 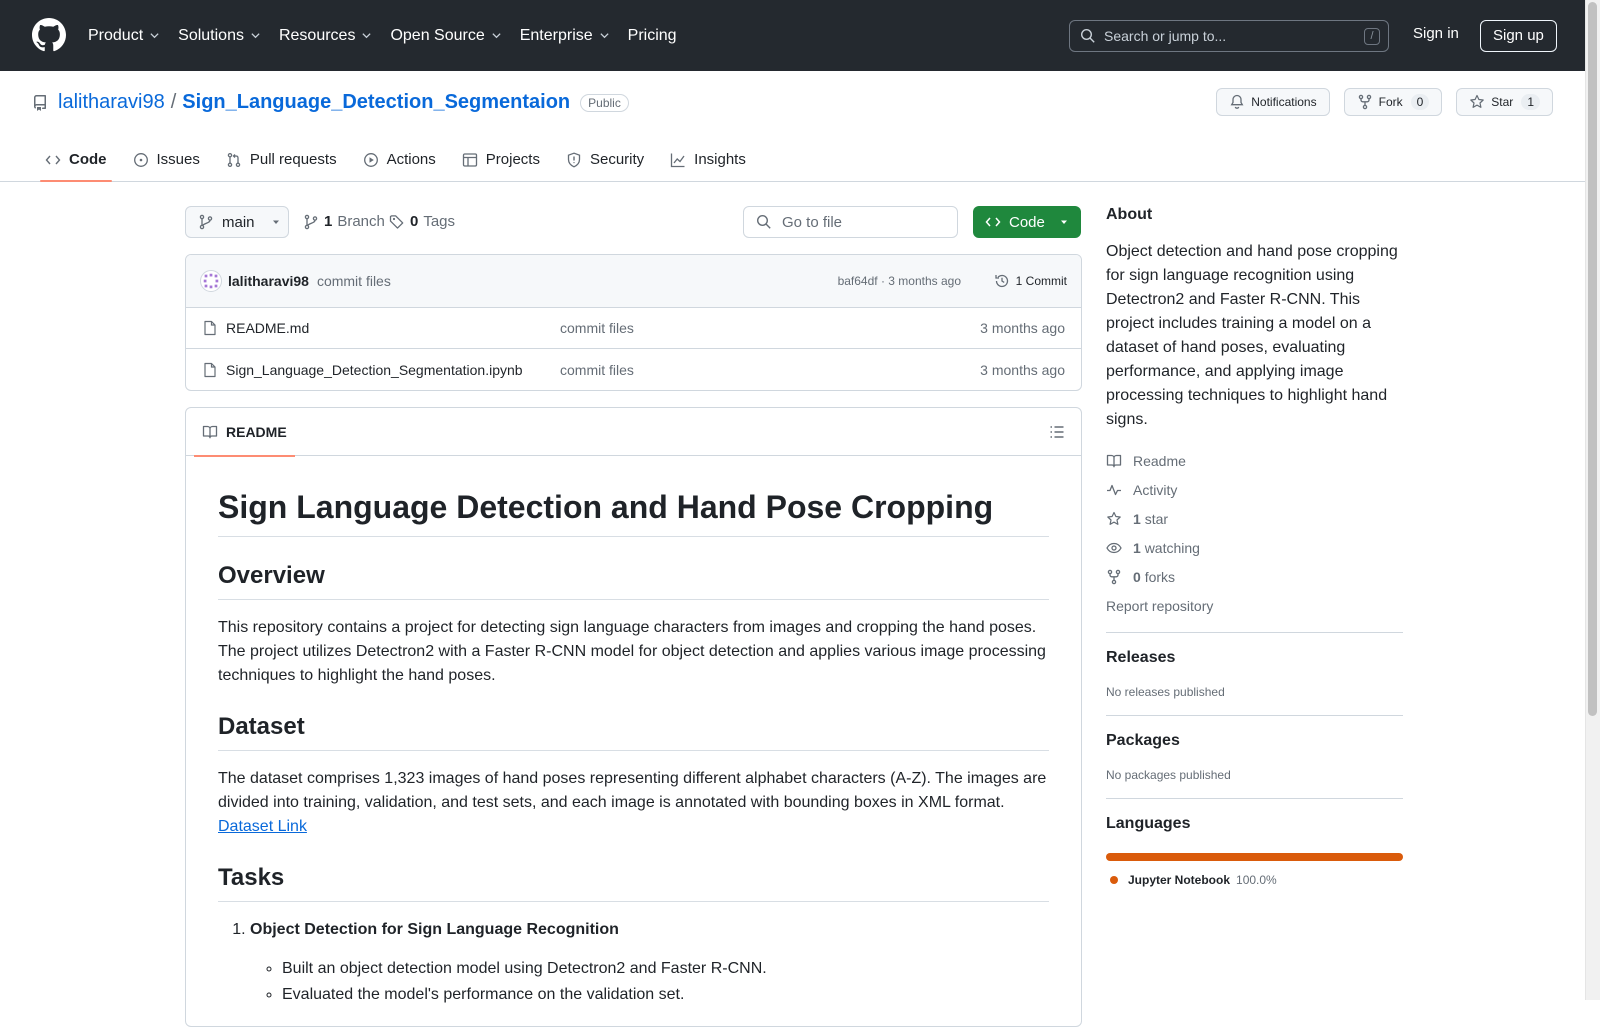 I want to click on commit-count-label: 1 Commit, so click(x=1041, y=281).